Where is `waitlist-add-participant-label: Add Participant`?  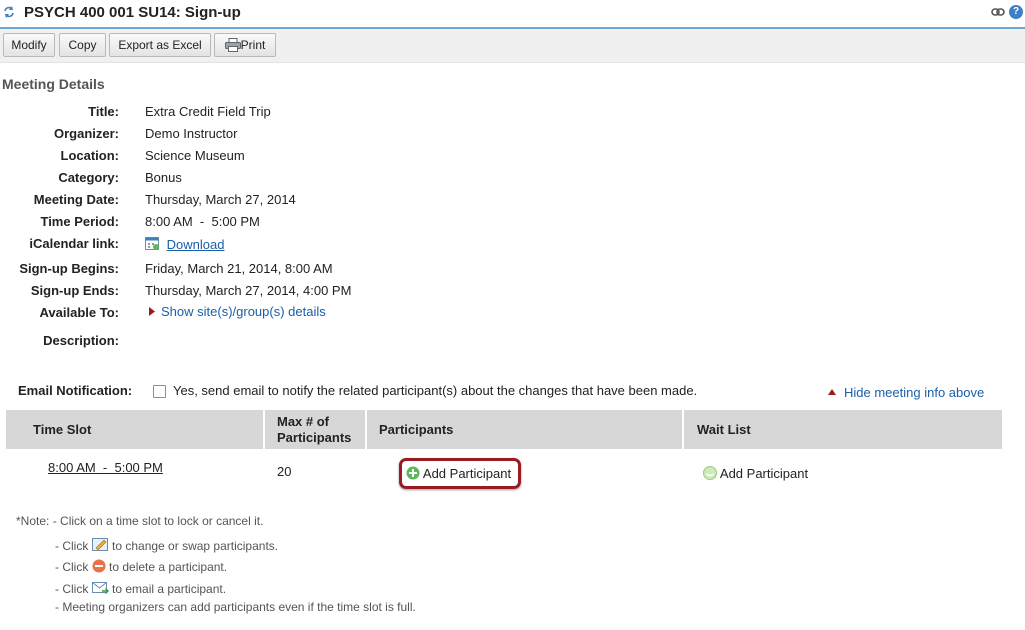 waitlist-add-participant-label: Add Participant is located at coordinates (764, 473).